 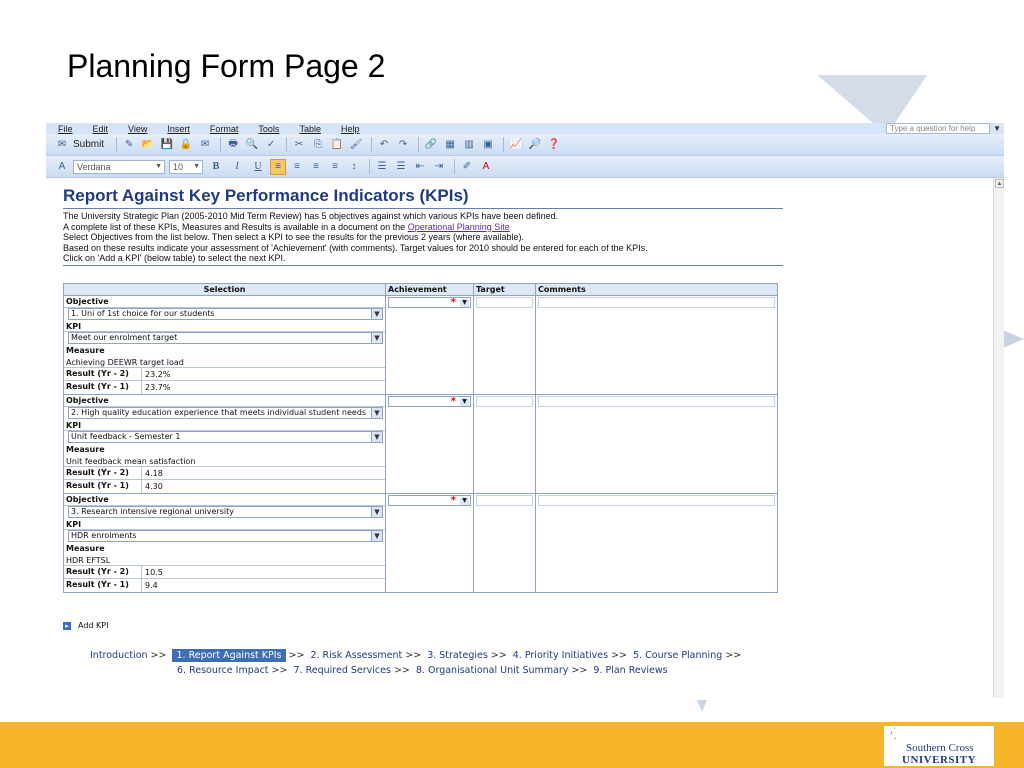 What do you see at coordinates (337, 145) in the screenshot?
I see `paste-icon: 📋` at bounding box center [337, 145].